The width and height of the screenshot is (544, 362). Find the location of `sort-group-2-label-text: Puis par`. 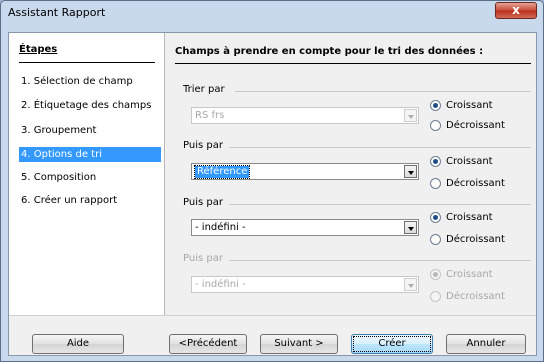

sort-group-2-label-text: Puis par is located at coordinates (203, 145).